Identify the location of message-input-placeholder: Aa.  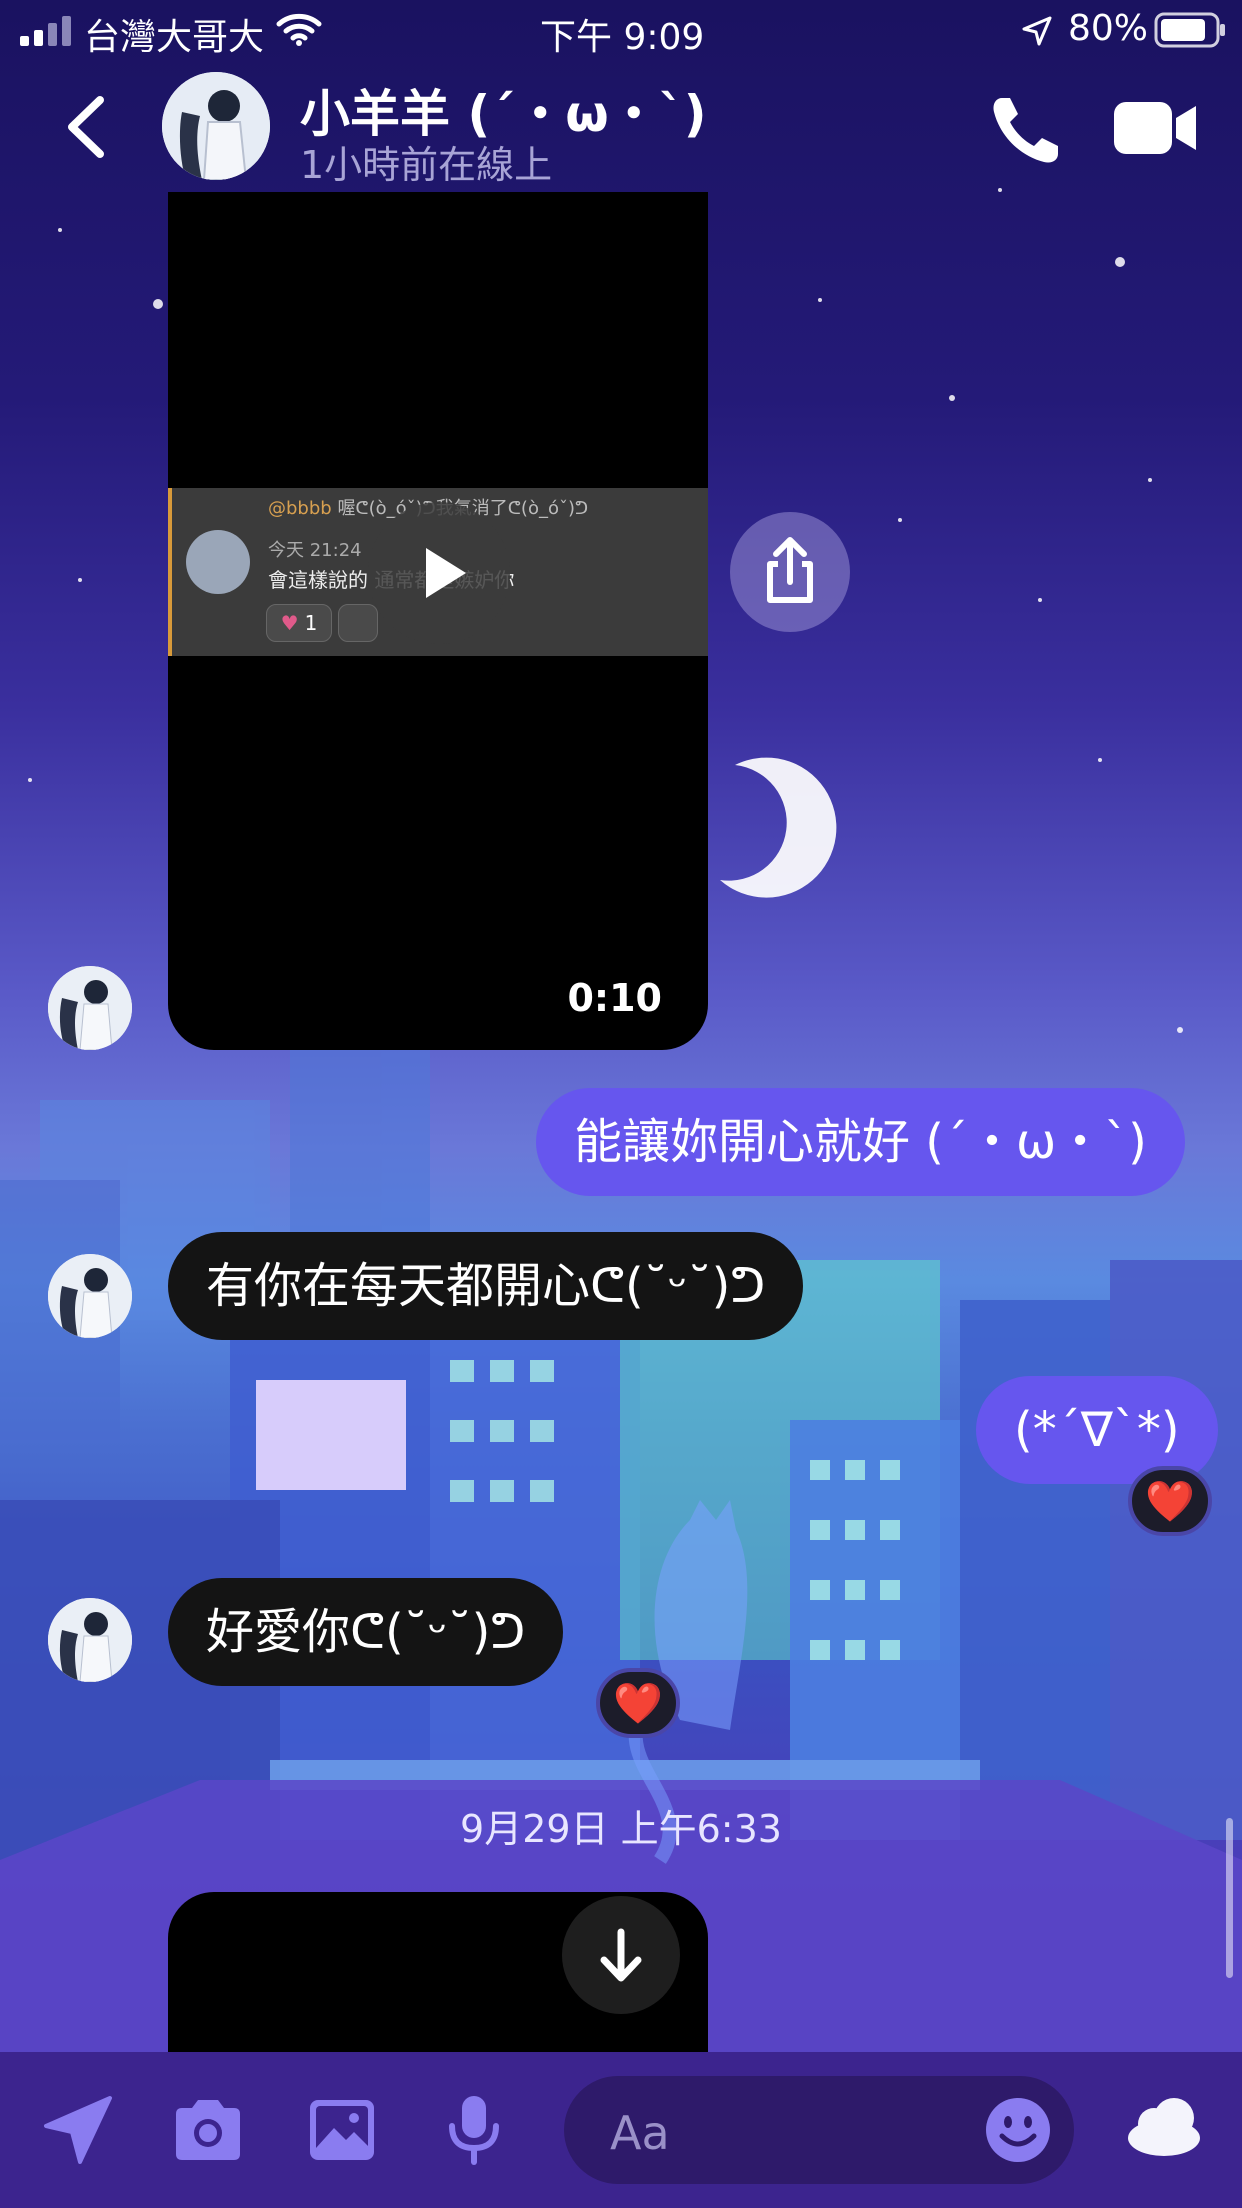
(640, 2133).